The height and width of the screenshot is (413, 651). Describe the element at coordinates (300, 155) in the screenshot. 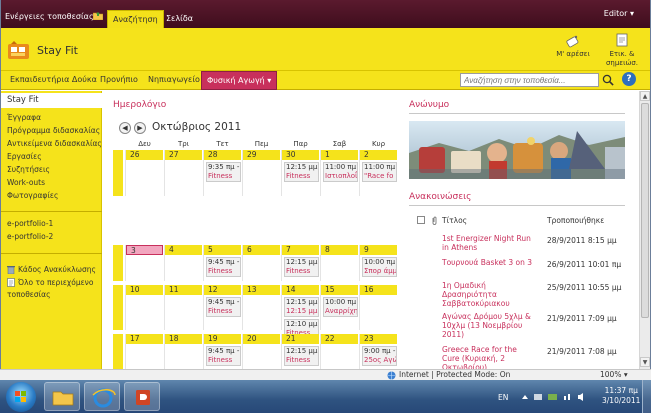

I see `day-number: 30` at that location.